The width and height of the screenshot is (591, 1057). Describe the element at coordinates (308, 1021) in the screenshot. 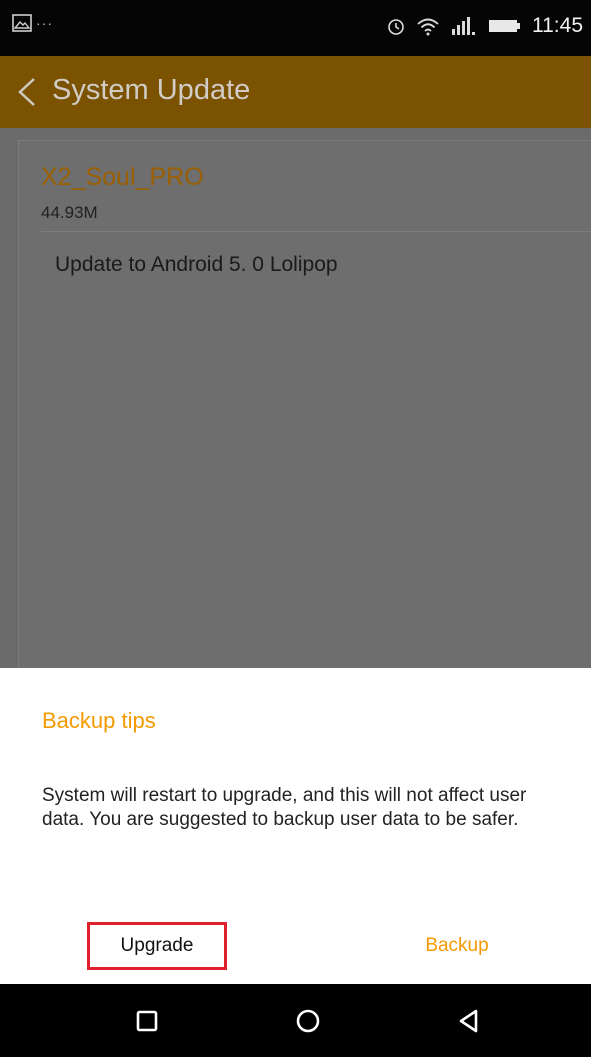

I see `home-icon` at that location.